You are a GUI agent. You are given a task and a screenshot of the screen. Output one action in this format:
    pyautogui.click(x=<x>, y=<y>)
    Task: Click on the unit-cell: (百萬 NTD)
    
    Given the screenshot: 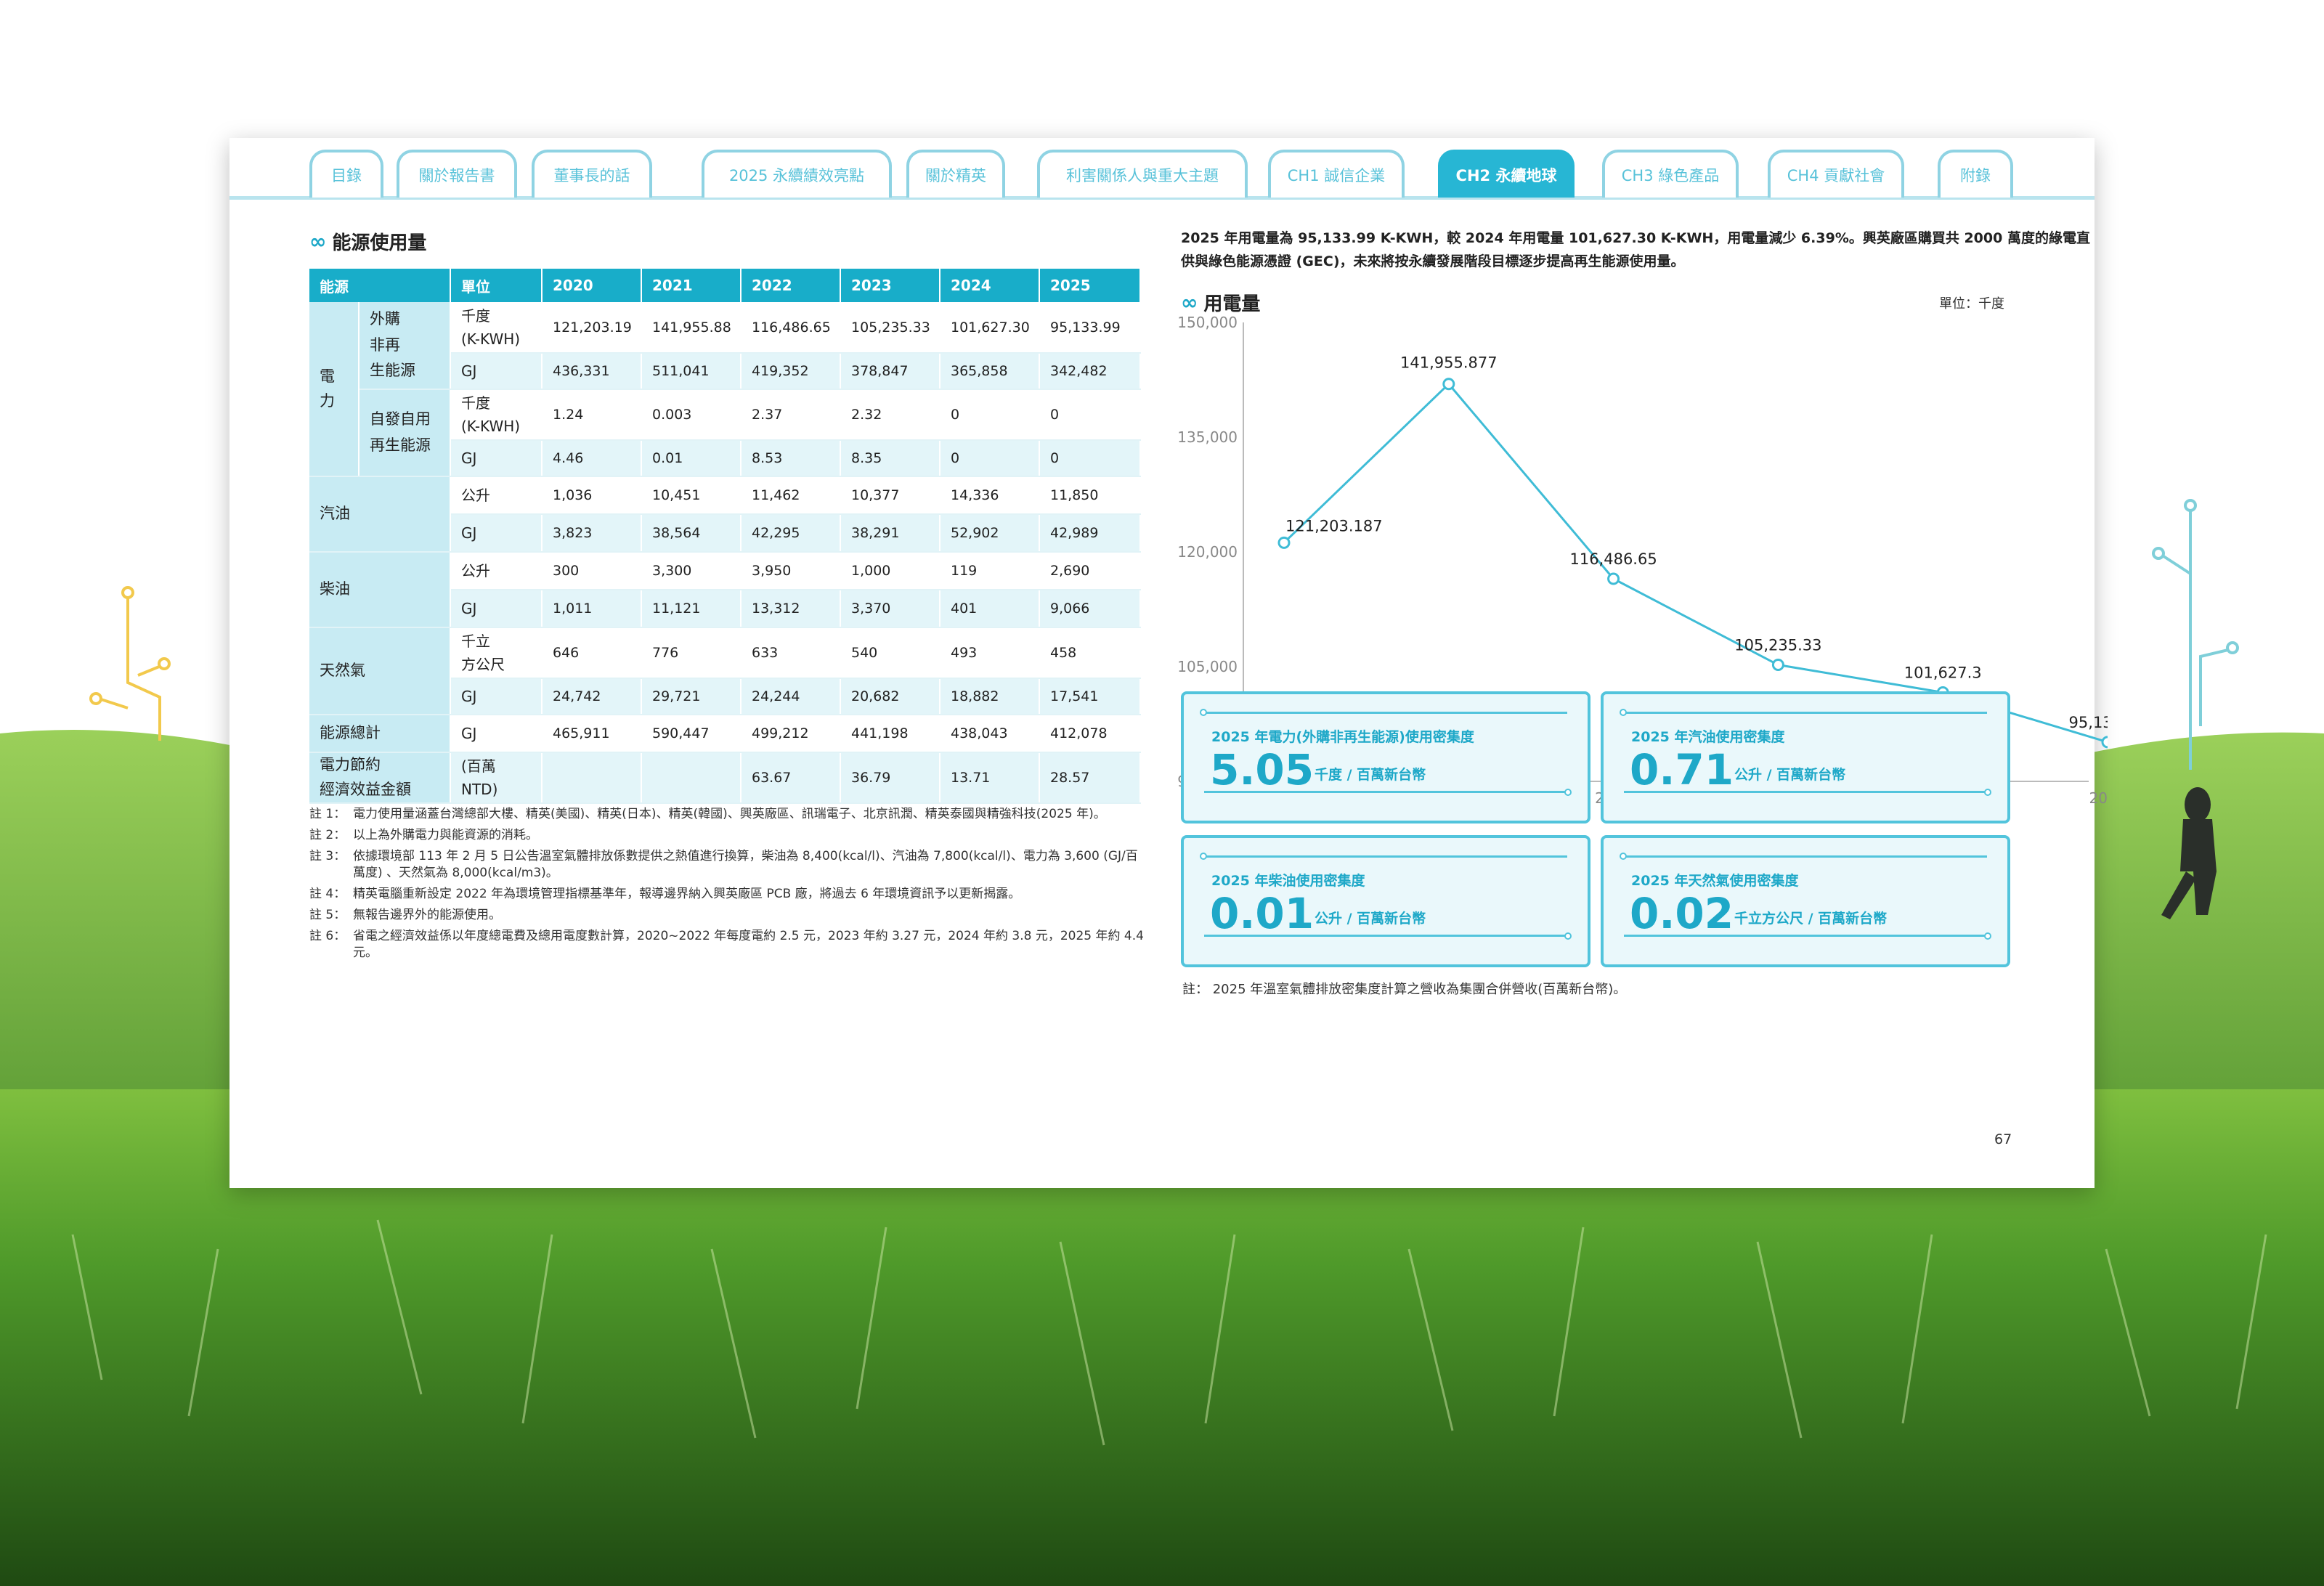 What is the action you would take?
    pyautogui.click(x=496, y=778)
    